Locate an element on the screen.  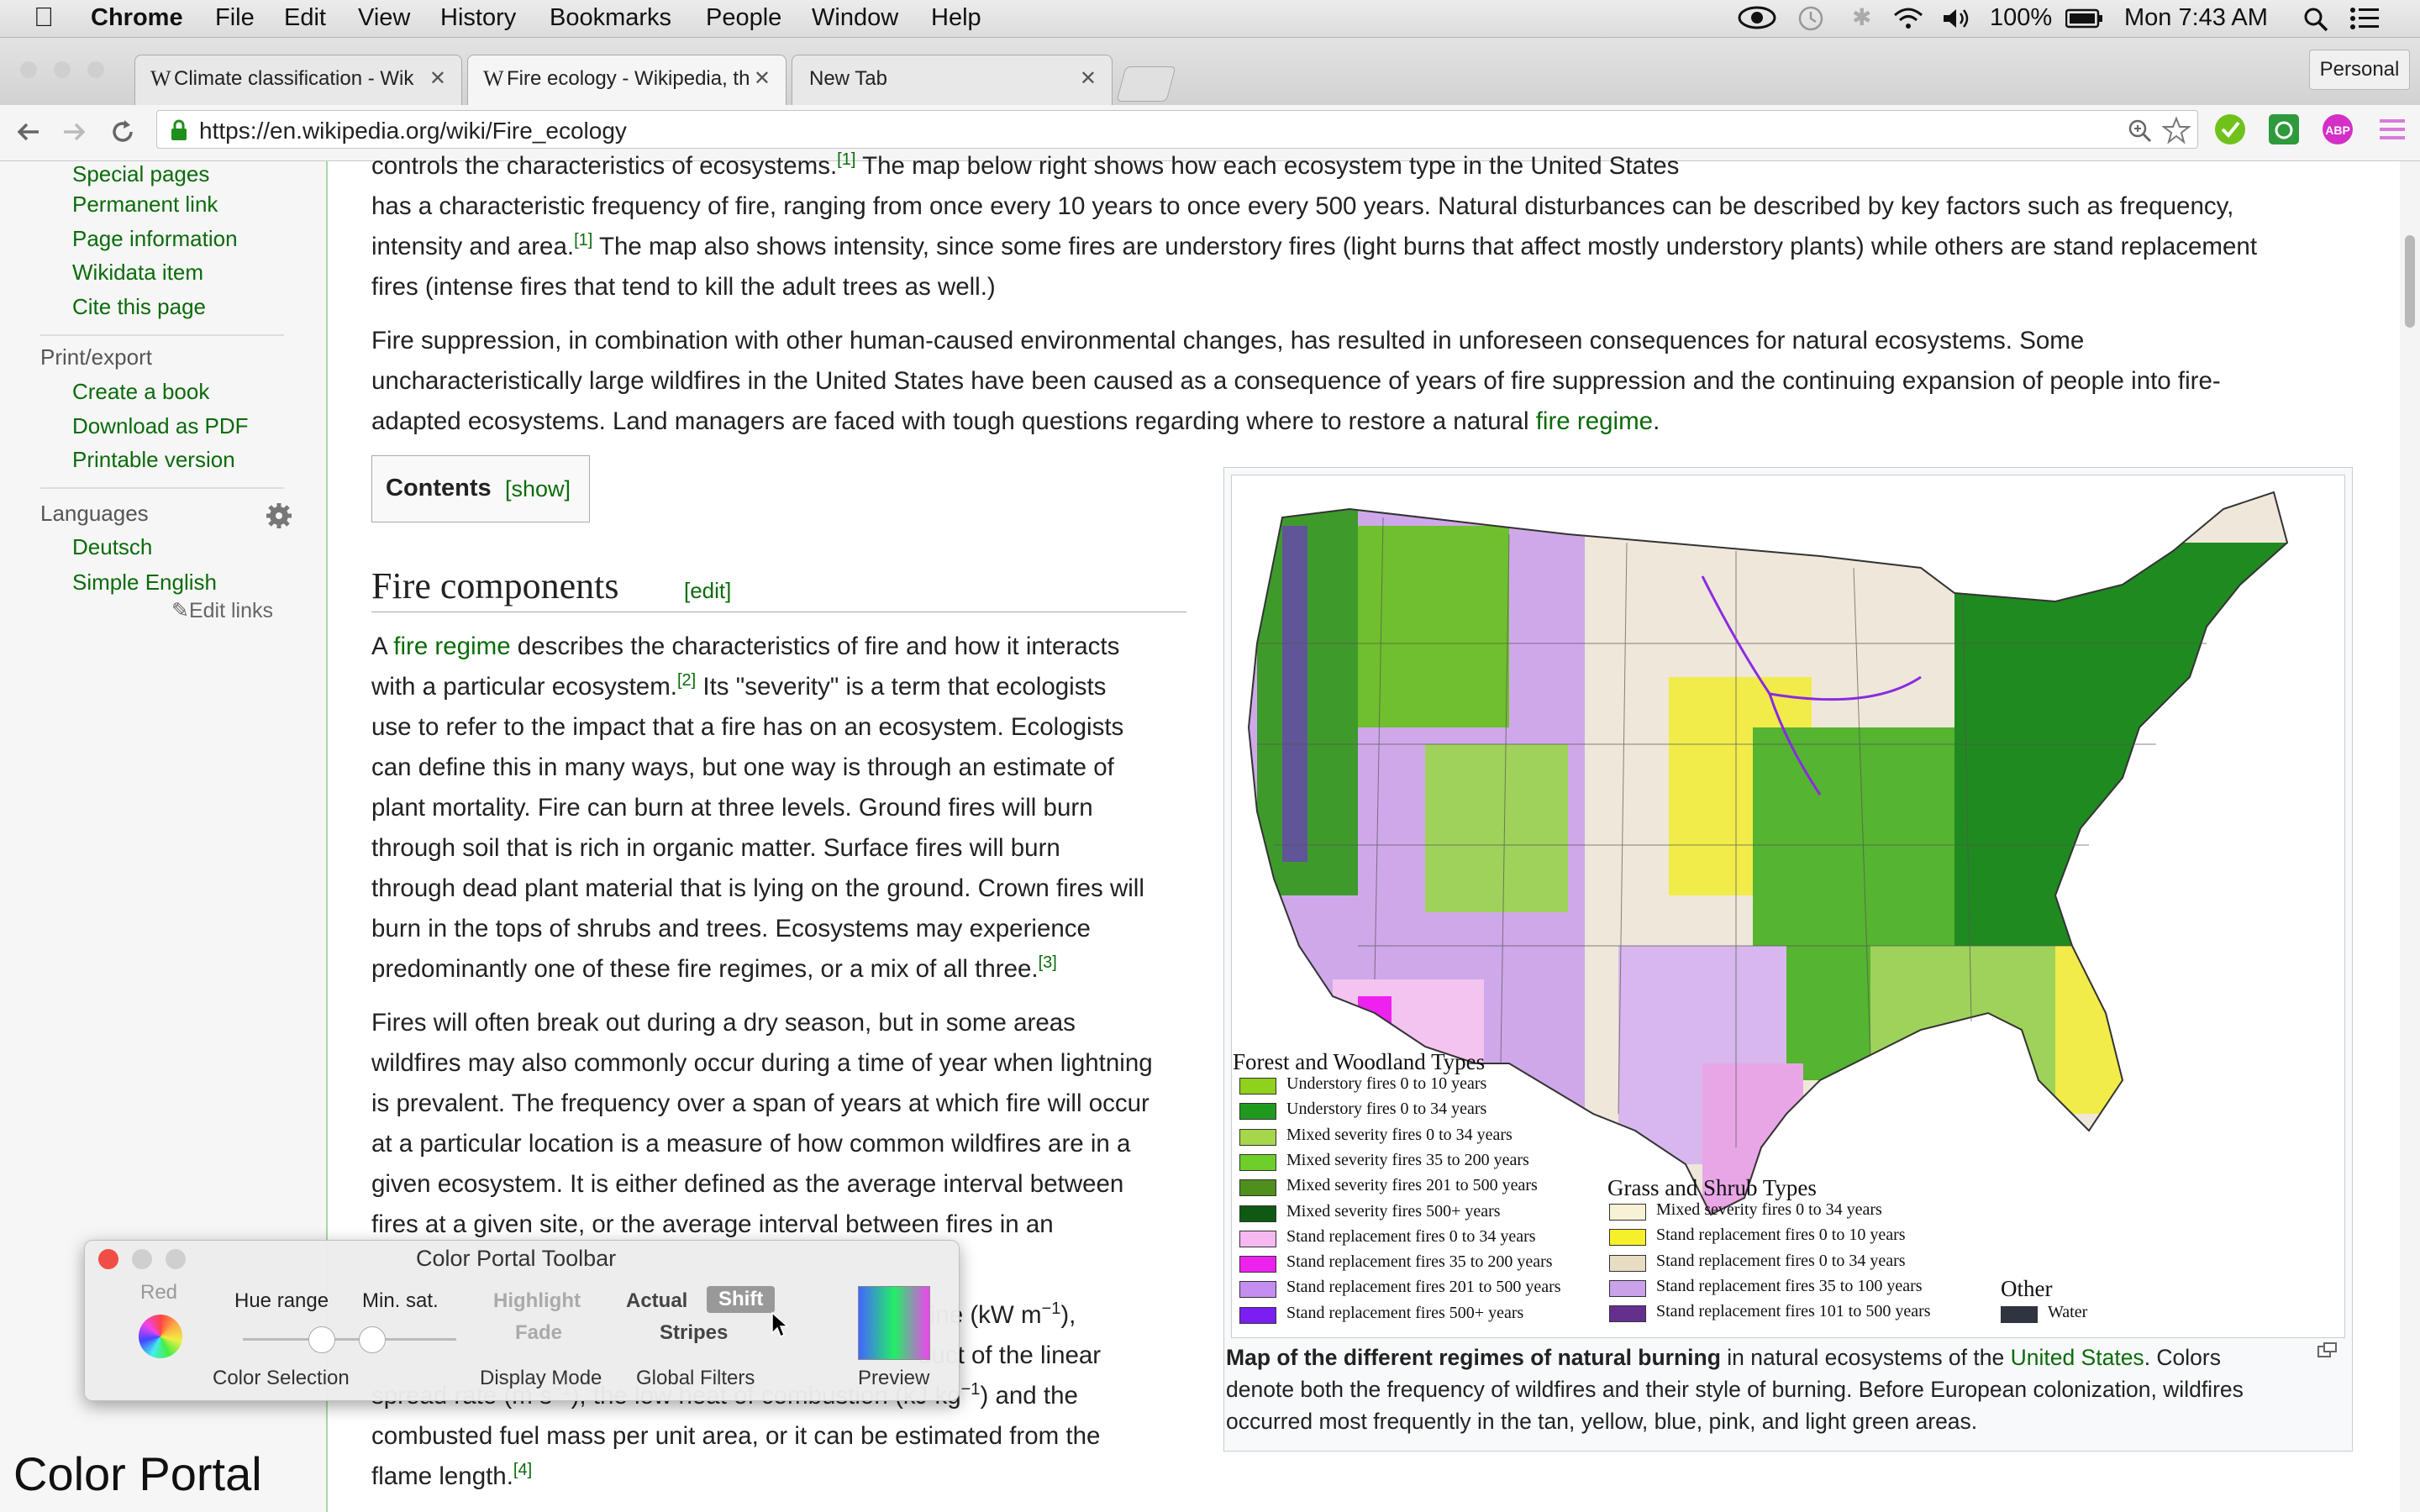
legend-label: Water is located at coordinates (2068, 1312).